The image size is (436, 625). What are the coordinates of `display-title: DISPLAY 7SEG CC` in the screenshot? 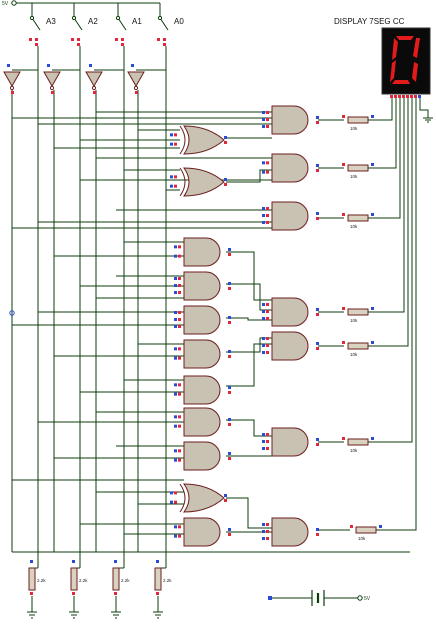 It's located at (369, 21).